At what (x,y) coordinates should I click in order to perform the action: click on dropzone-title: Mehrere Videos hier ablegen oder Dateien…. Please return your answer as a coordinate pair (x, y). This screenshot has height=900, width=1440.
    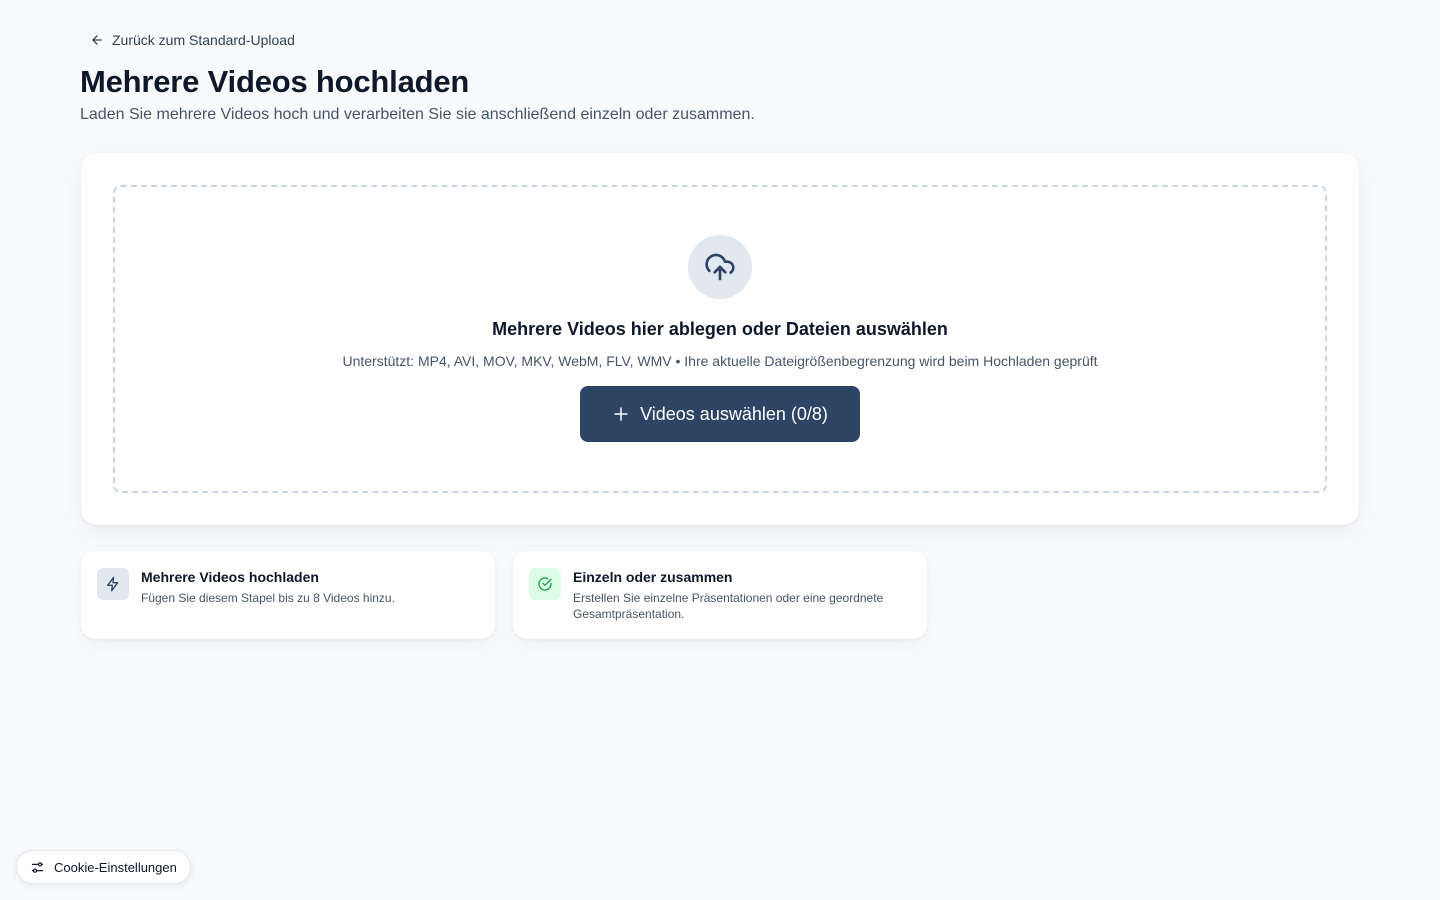
    Looking at the image, I should click on (720, 329).